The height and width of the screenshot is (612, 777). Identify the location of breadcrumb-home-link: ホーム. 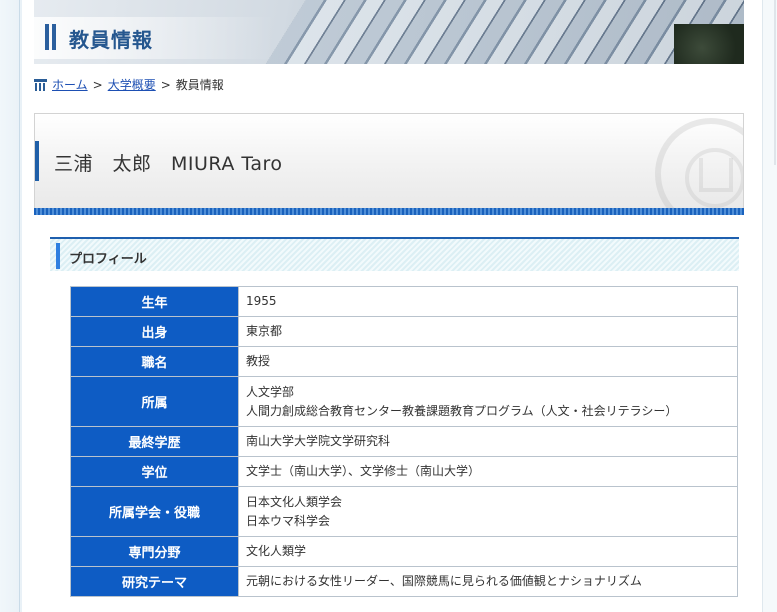
(70, 84).